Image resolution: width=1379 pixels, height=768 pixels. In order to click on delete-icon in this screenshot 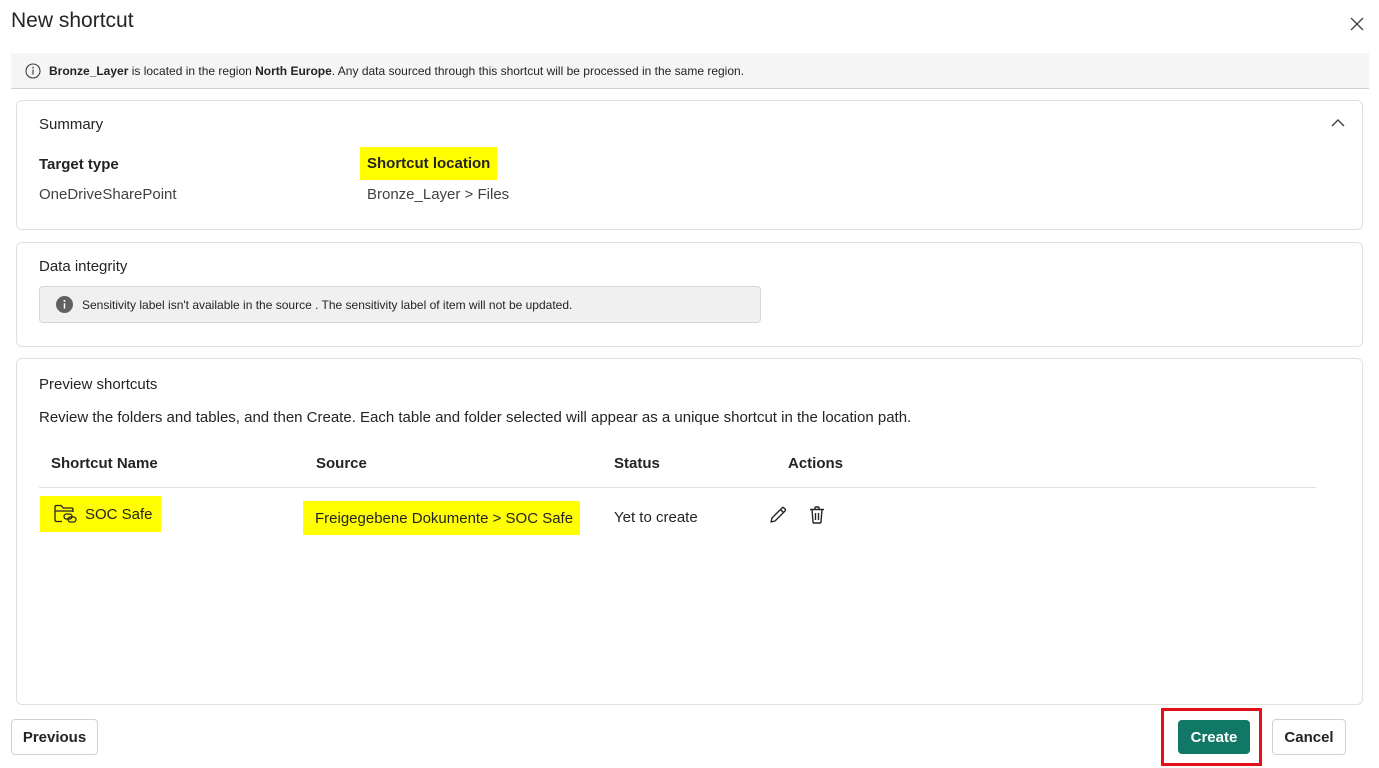, I will do `click(817, 515)`.